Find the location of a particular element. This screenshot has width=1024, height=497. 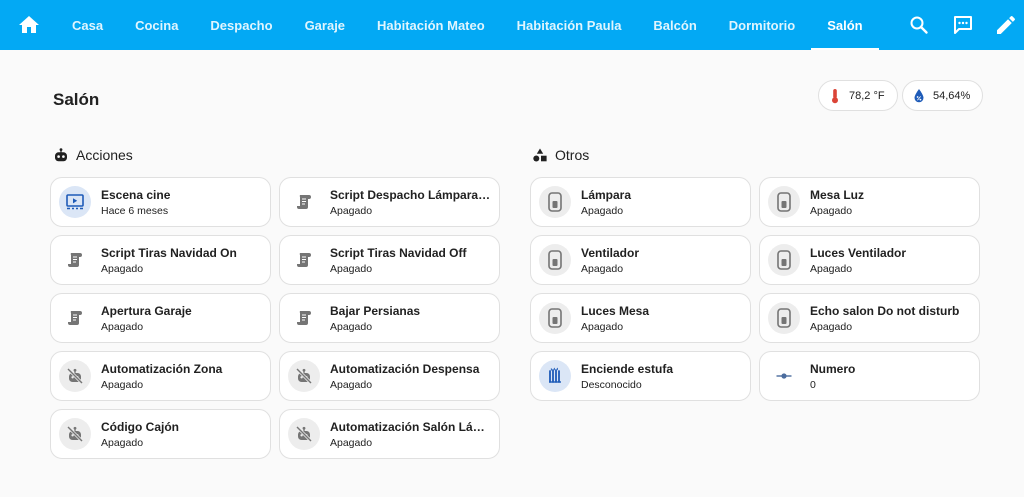

assist-chat-icon is located at coordinates (963, 25).